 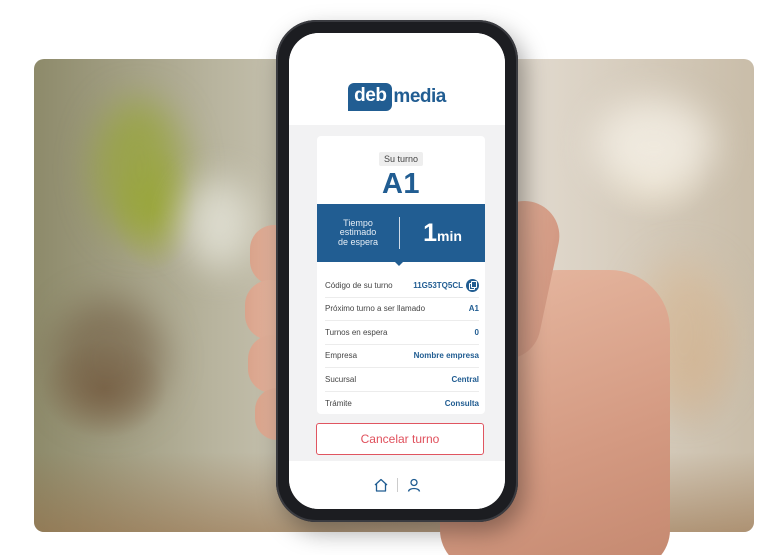 What do you see at coordinates (359, 285) in the screenshot?
I see `detail-label: Código de su turno` at bounding box center [359, 285].